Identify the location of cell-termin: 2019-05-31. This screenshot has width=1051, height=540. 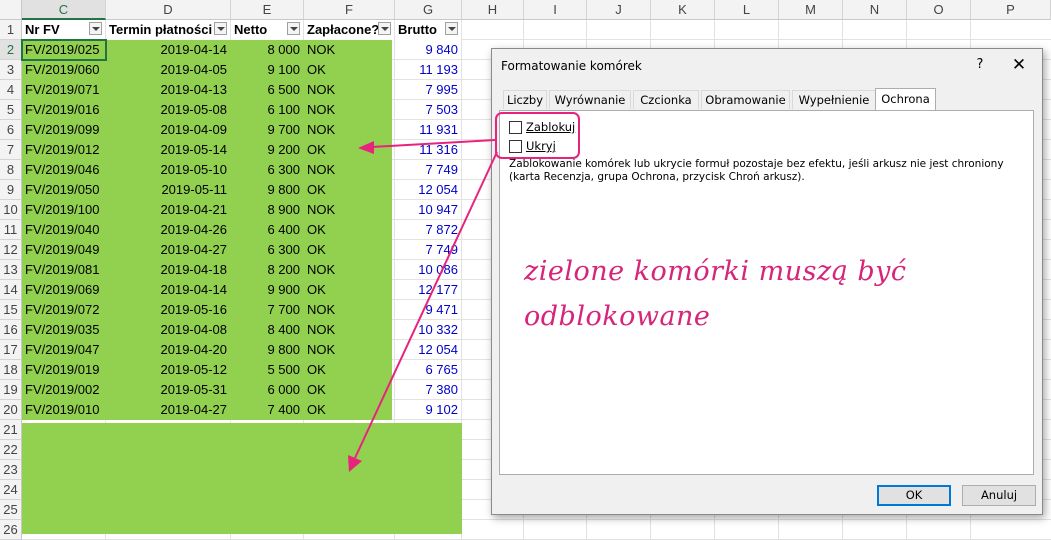
(168, 390).